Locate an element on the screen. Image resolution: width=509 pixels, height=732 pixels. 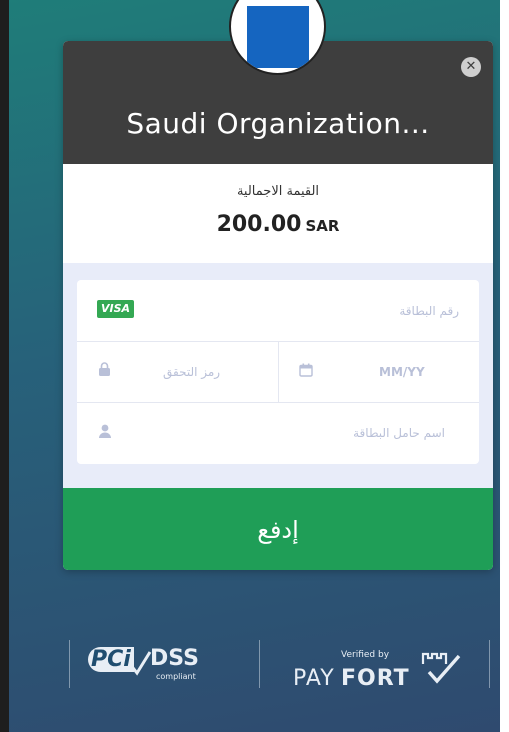
expiry-field: MM/YY is located at coordinates (379, 371).